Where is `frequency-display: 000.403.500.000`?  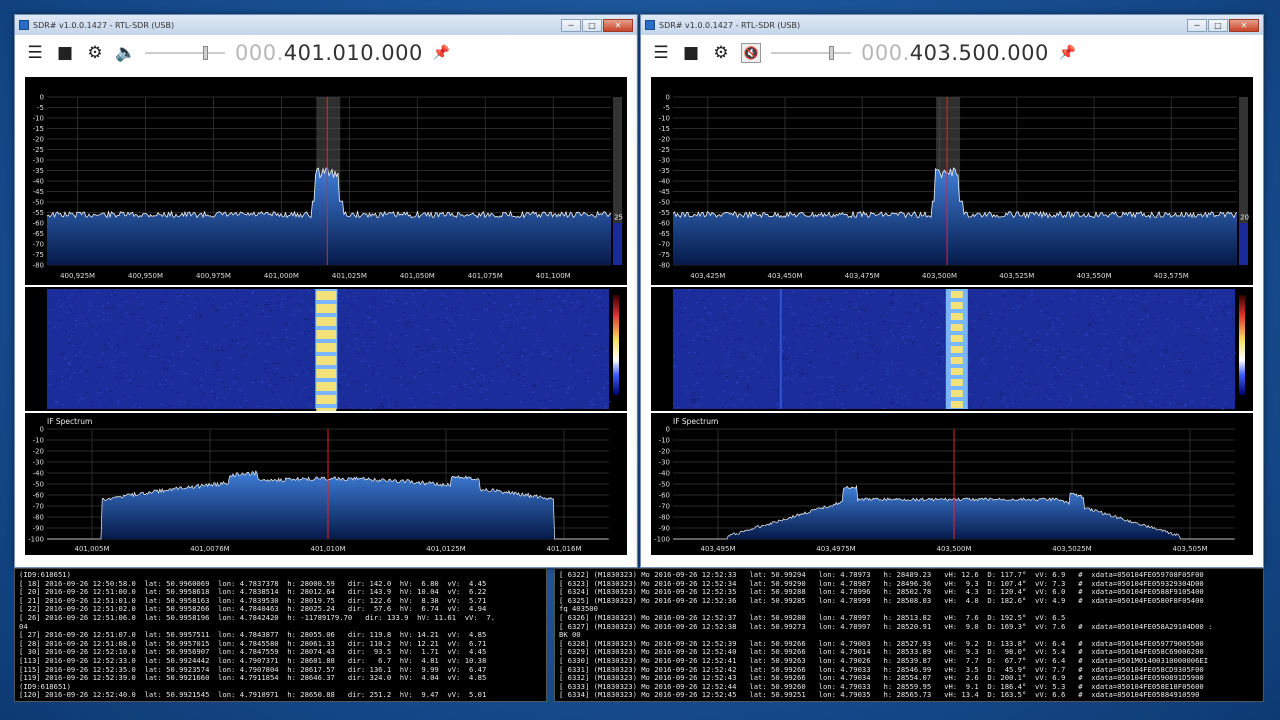
frequency-display: 000.403.500.000 is located at coordinates (955, 53).